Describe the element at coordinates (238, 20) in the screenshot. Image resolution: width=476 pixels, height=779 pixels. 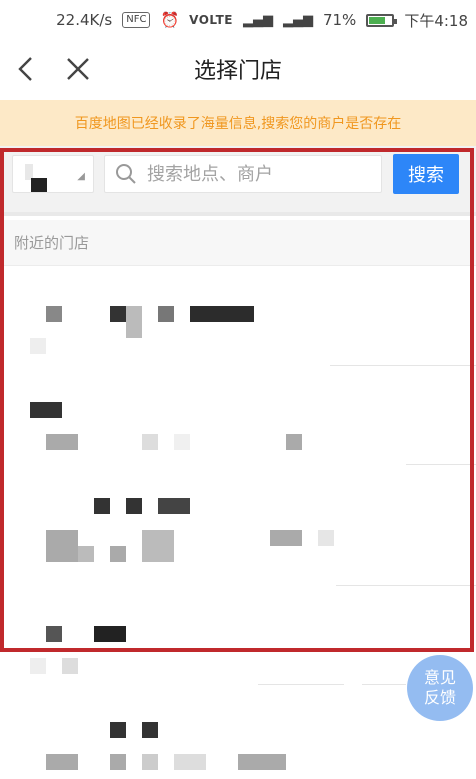
I see `status-bar: 22.4K/s NFC ⏰ VOLTE ▂▄▆ ▂▄▆ 71% 下午4:18` at that location.